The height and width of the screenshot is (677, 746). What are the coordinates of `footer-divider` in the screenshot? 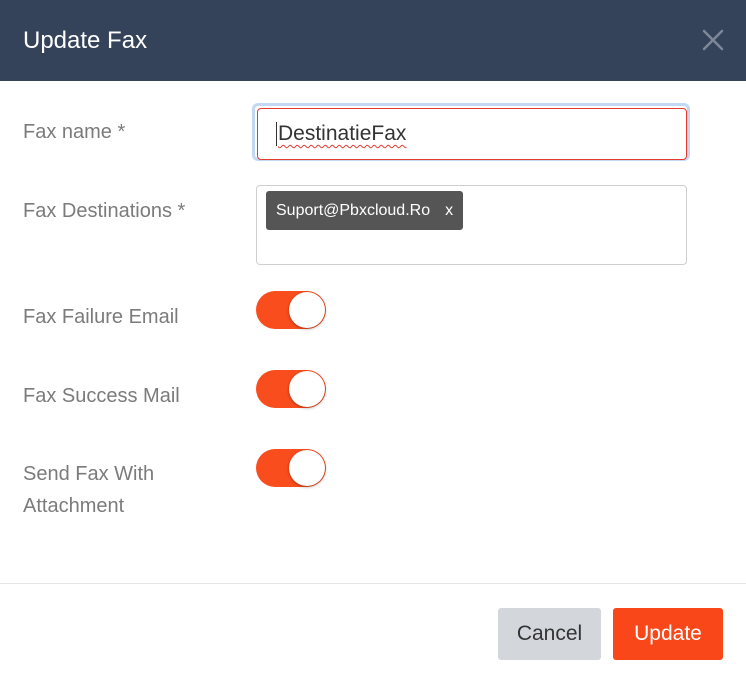 It's located at (373, 583).